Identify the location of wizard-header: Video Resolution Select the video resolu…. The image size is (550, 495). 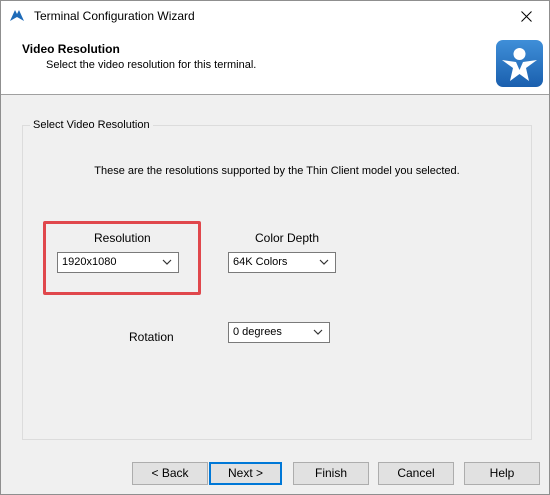
(275, 63).